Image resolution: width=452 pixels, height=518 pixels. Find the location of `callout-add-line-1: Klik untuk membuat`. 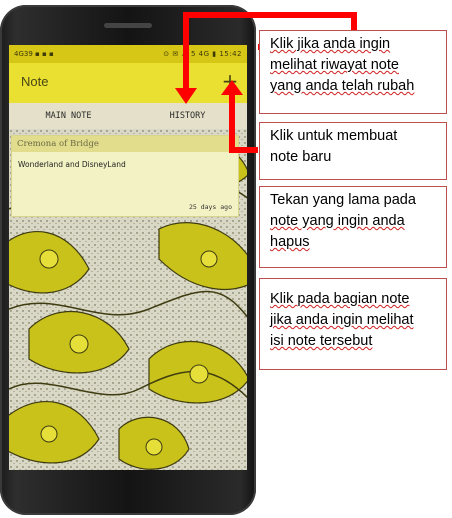

callout-add-line-1: Klik untuk membuat is located at coordinates (334, 136).